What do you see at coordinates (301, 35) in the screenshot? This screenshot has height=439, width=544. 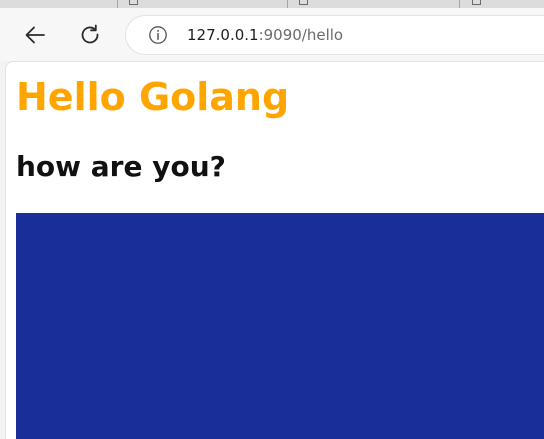 I see `url-path: :9090/hello` at bounding box center [301, 35].